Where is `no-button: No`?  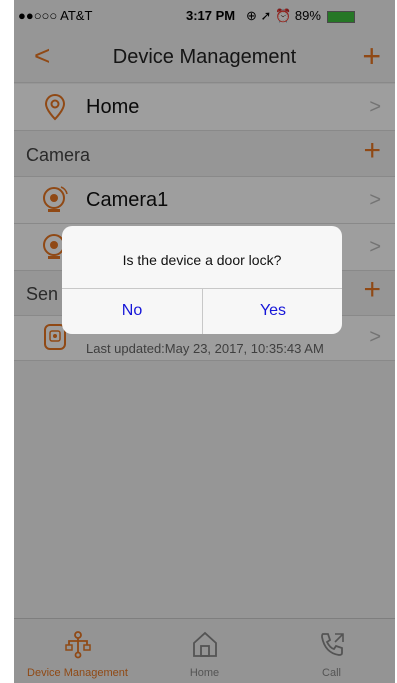
no-button: No is located at coordinates (132, 311).